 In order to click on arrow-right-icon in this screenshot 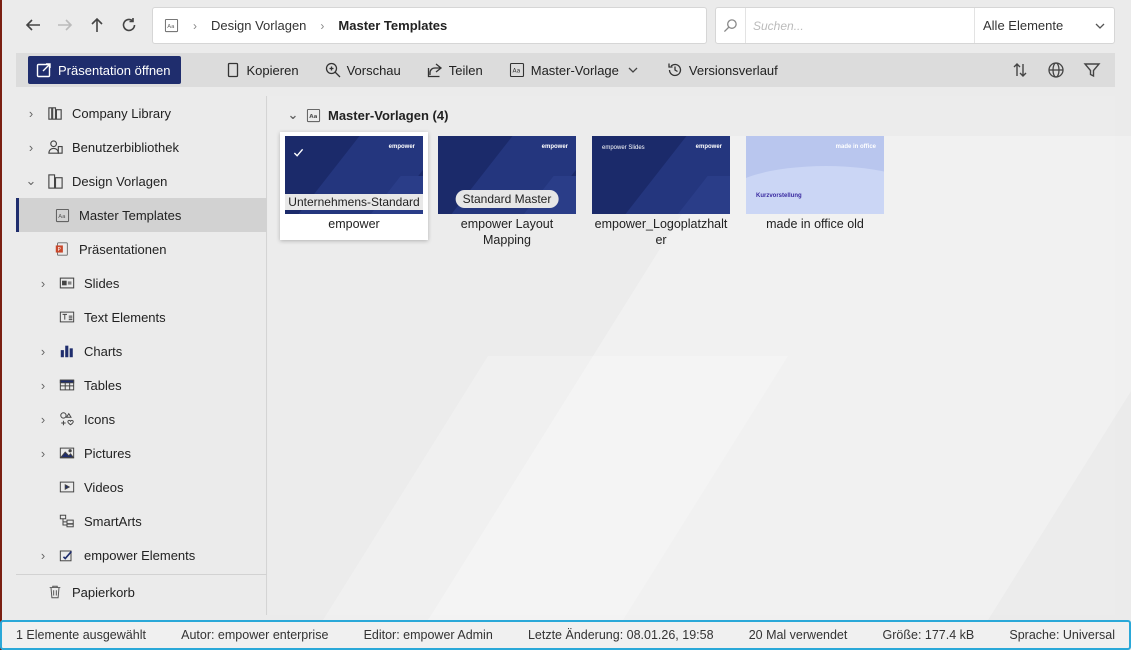, I will do `click(65, 25)`.